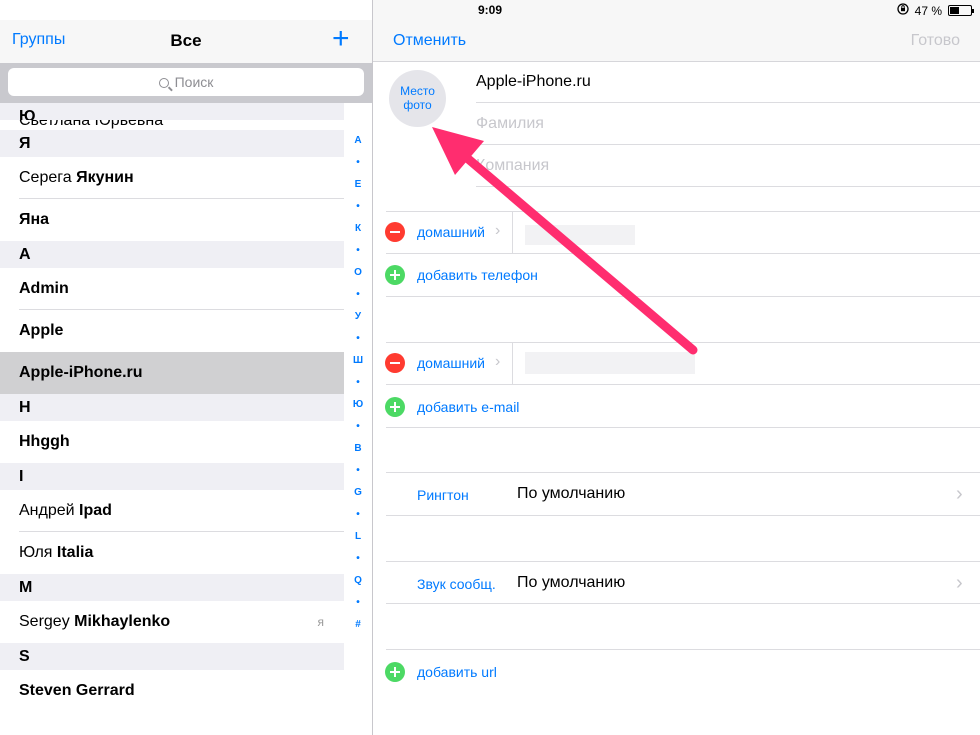 This screenshot has height=735, width=980. I want to click on add-contact-button: +, so click(341, 39).